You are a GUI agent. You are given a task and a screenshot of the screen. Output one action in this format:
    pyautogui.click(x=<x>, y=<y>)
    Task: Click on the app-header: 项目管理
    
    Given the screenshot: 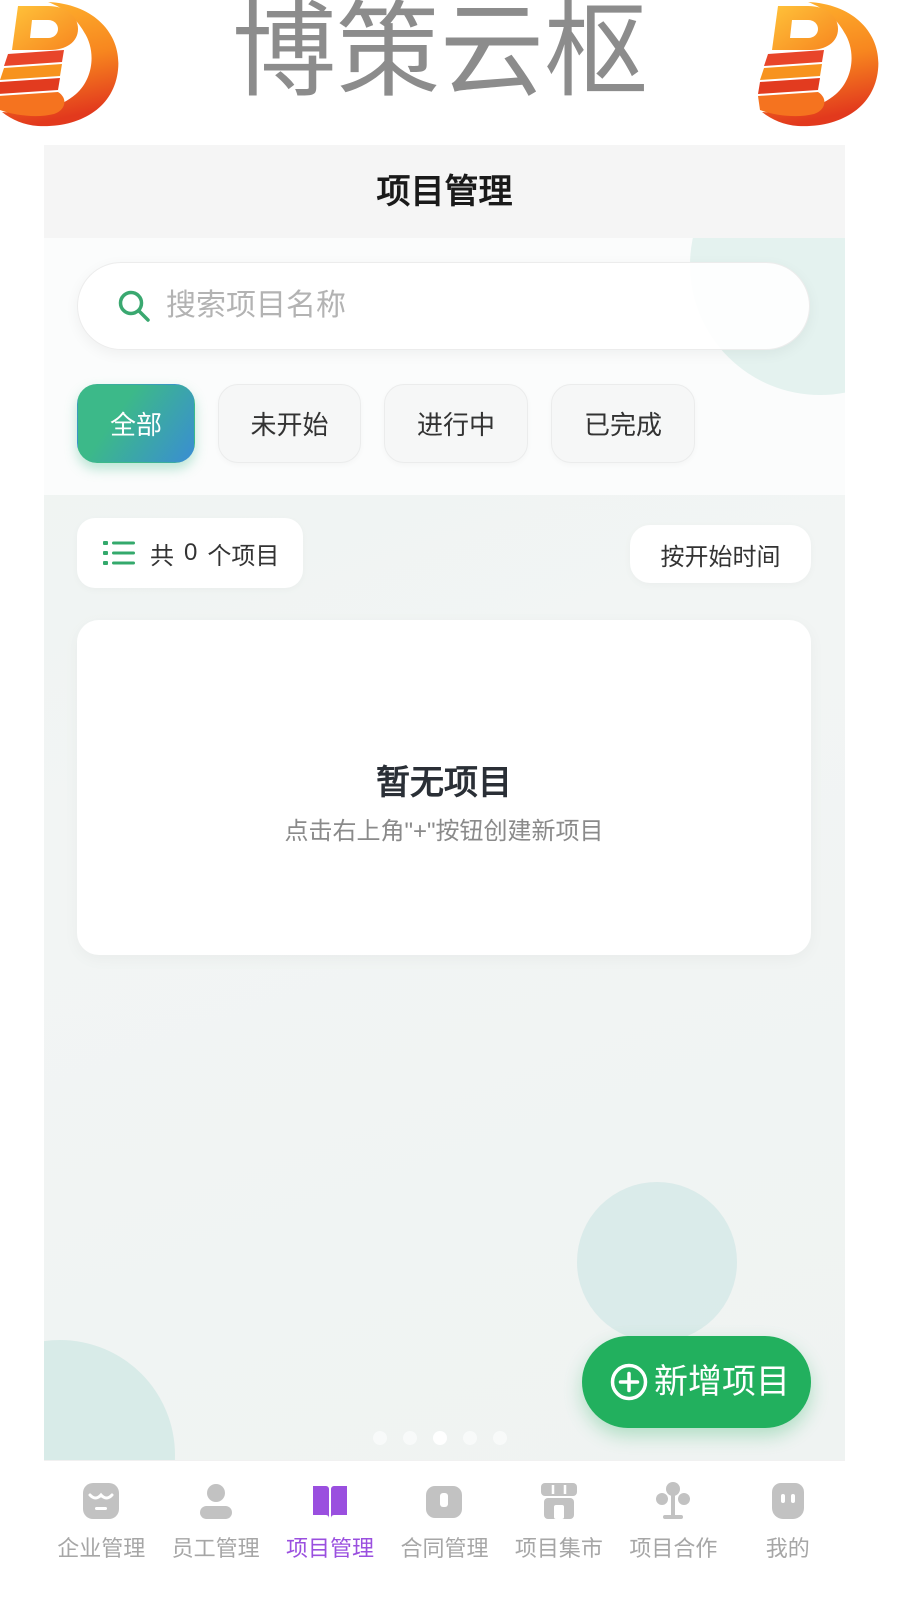 What is the action you would take?
    pyautogui.click(x=444, y=191)
    